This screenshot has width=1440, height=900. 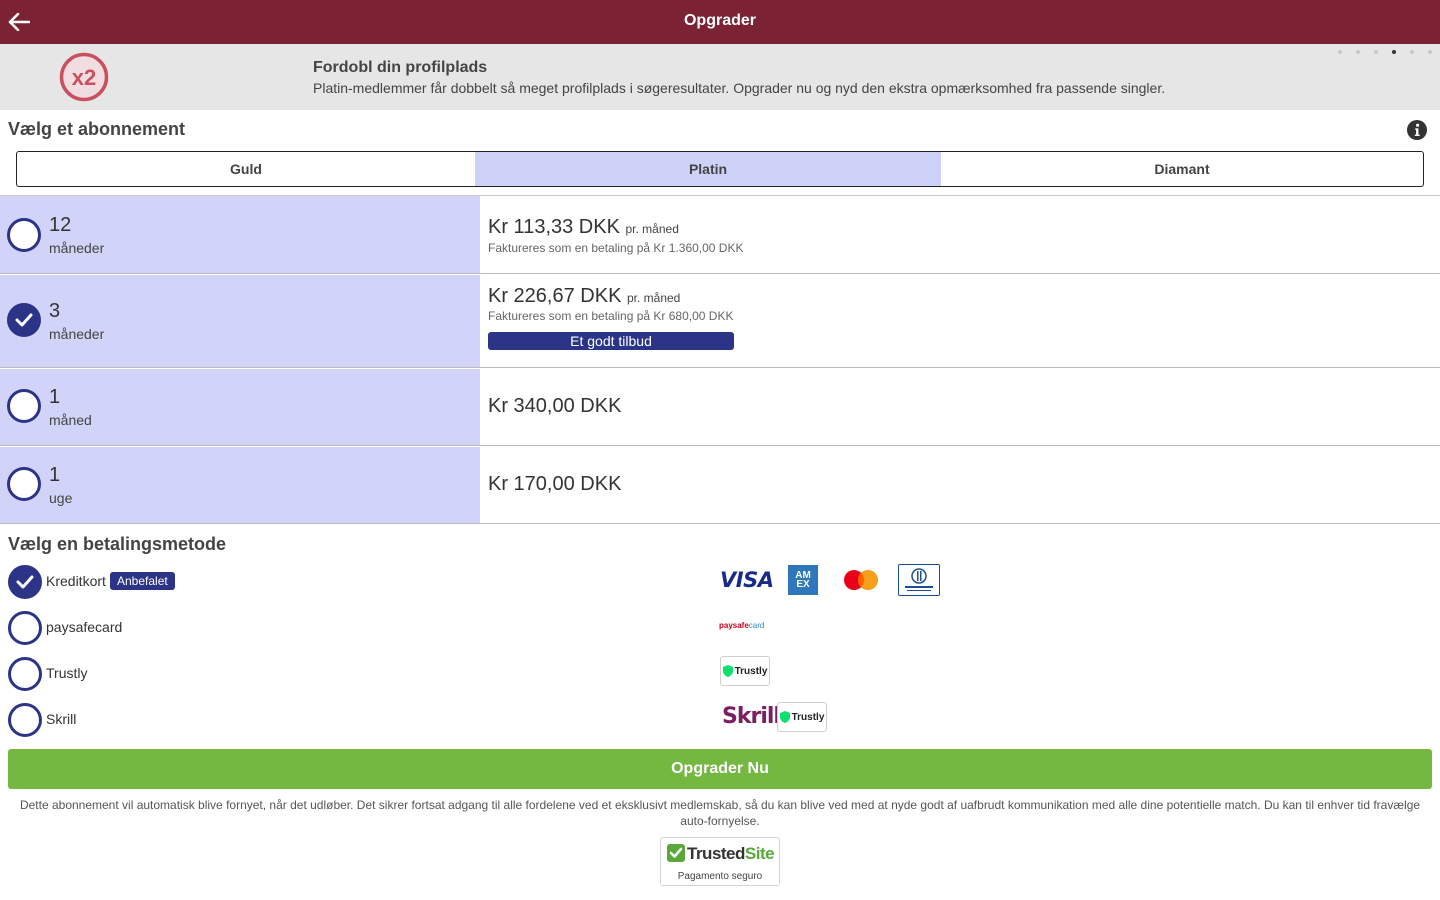 What do you see at coordinates (584, 296) in the screenshot?
I see `plan-price: Kr 226,67 DKK pr. måned` at bounding box center [584, 296].